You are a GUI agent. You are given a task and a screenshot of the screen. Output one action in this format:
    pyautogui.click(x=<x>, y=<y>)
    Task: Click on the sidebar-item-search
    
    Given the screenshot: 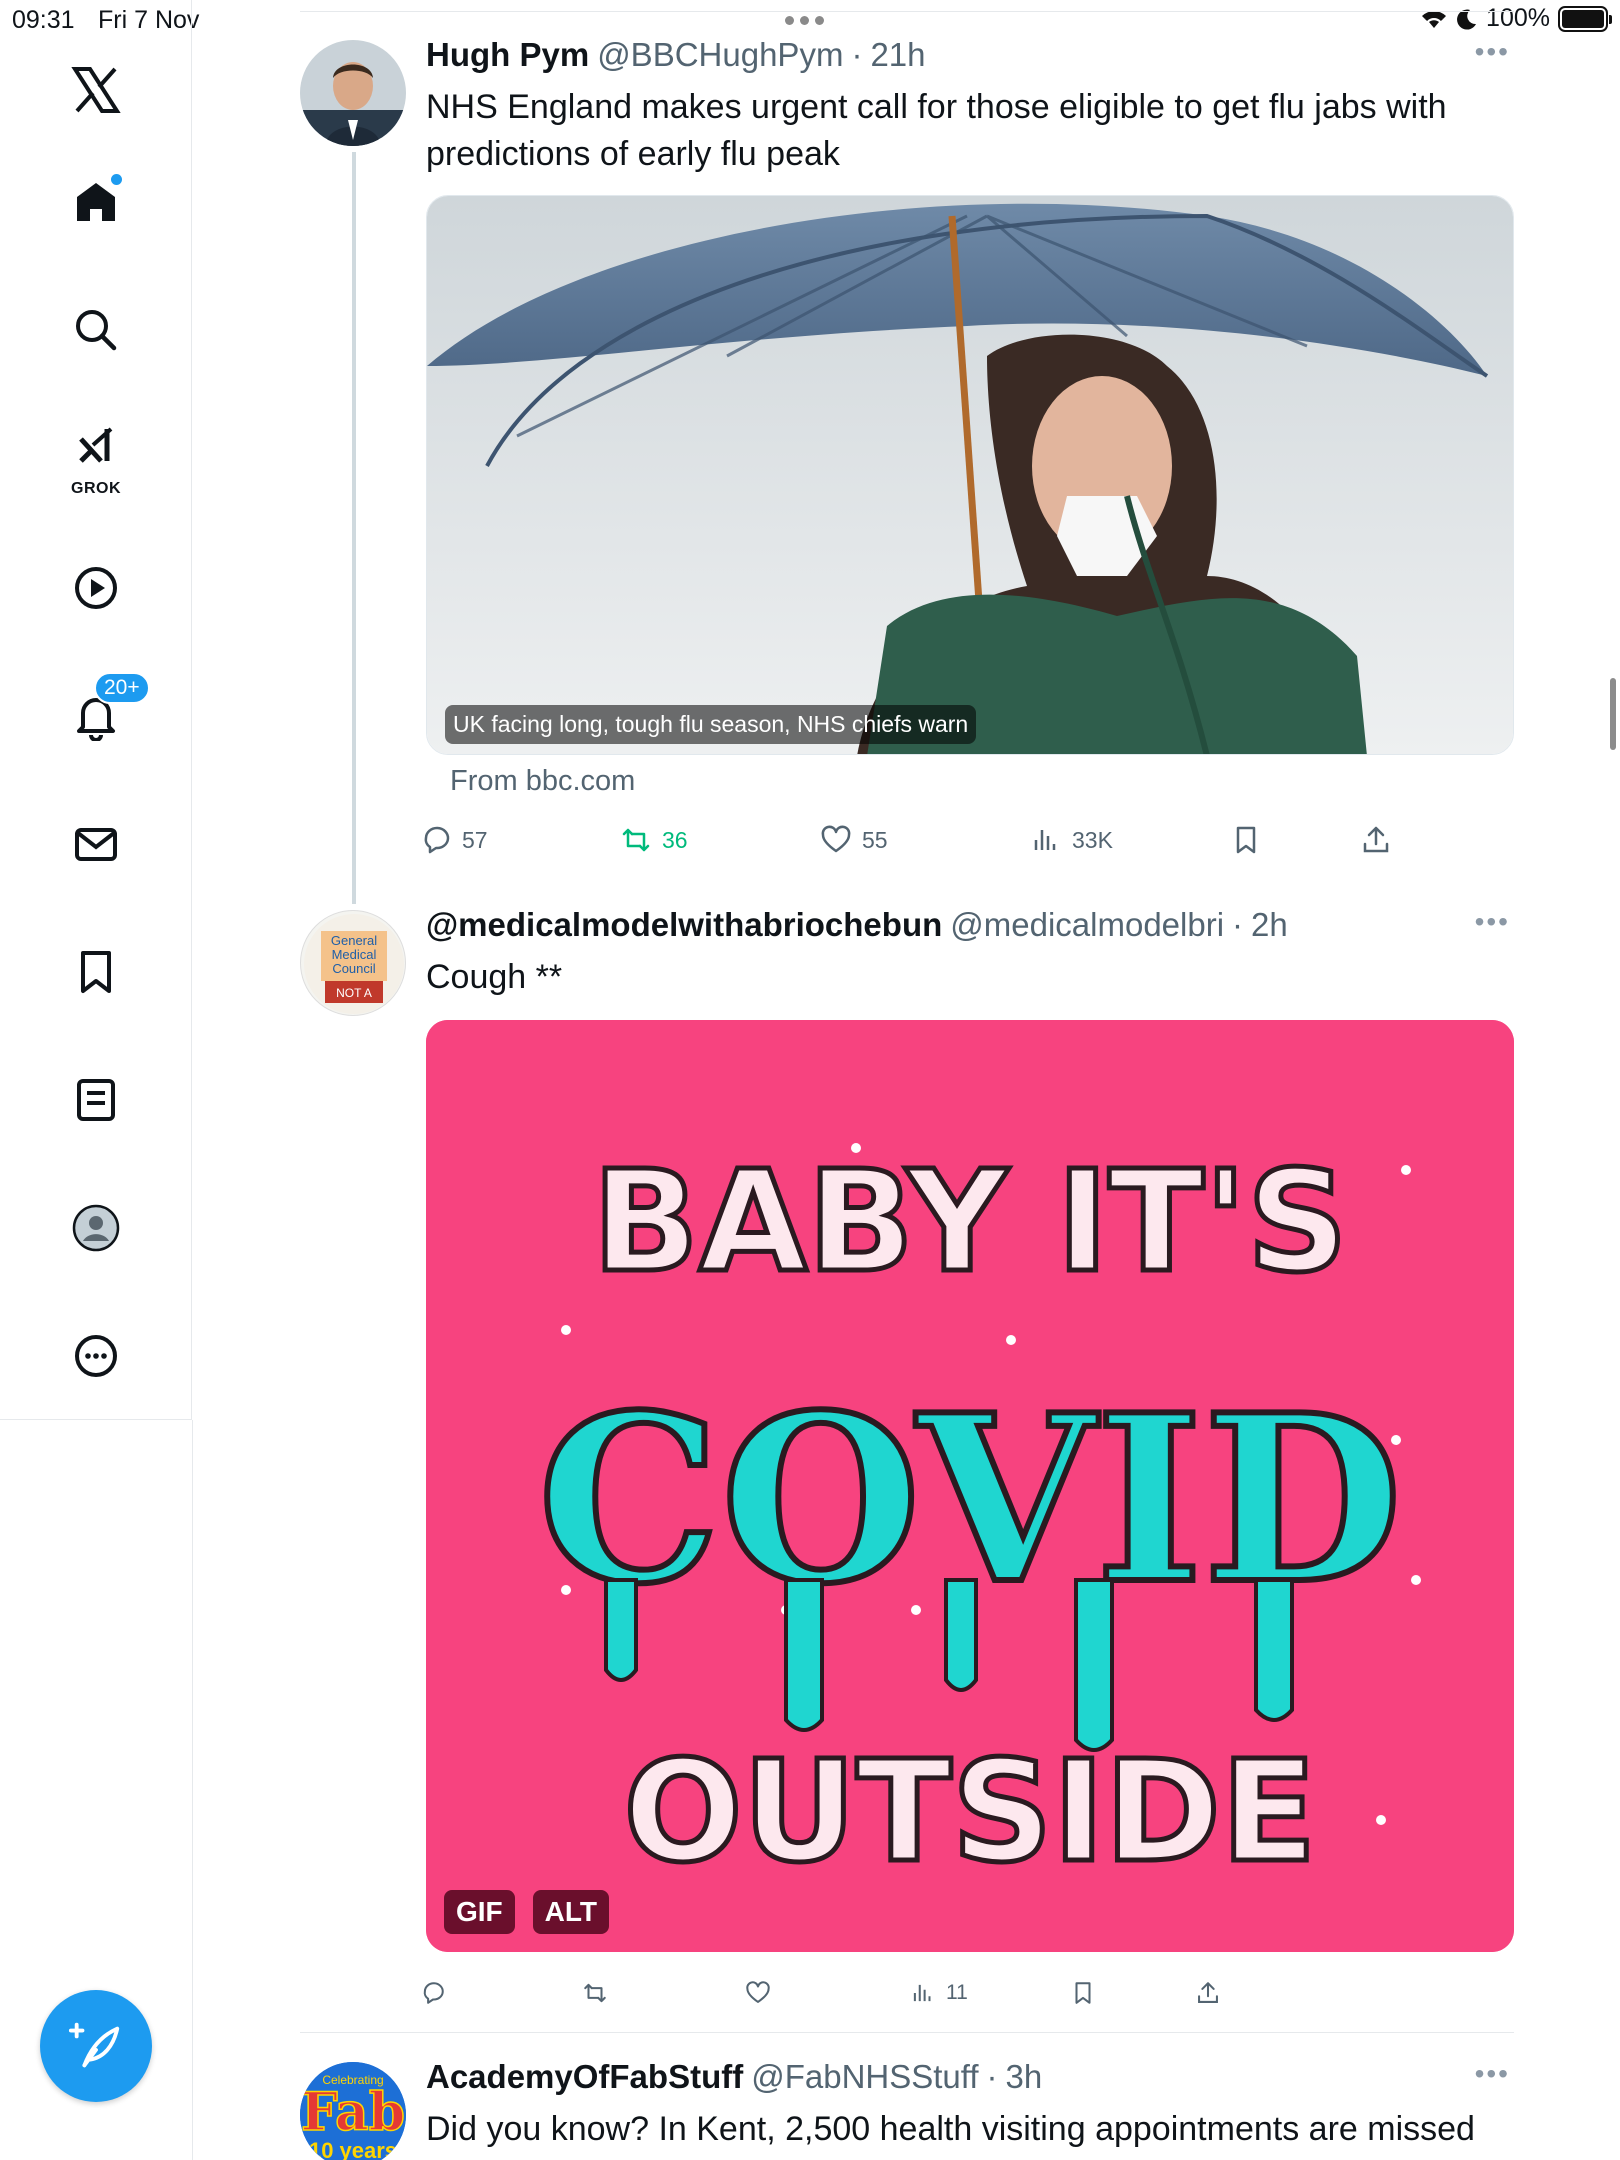 What is the action you would take?
    pyautogui.click(x=96, y=330)
    